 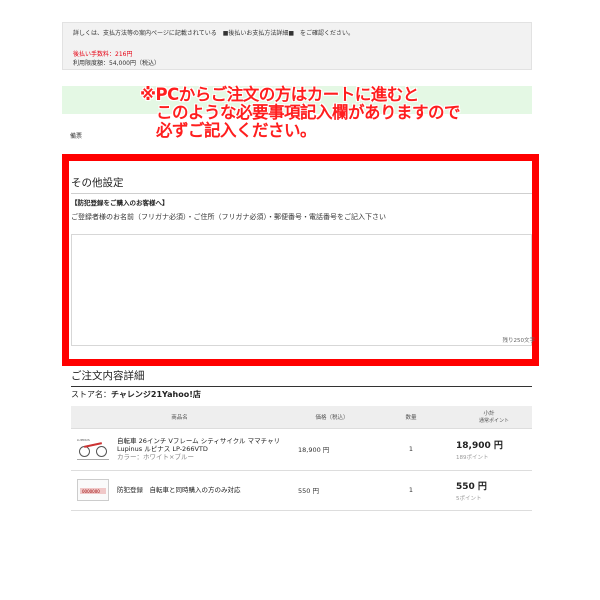 What do you see at coordinates (411, 417) in the screenshot?
I see `header-qty: 数量` at bounding box center [411, 417].